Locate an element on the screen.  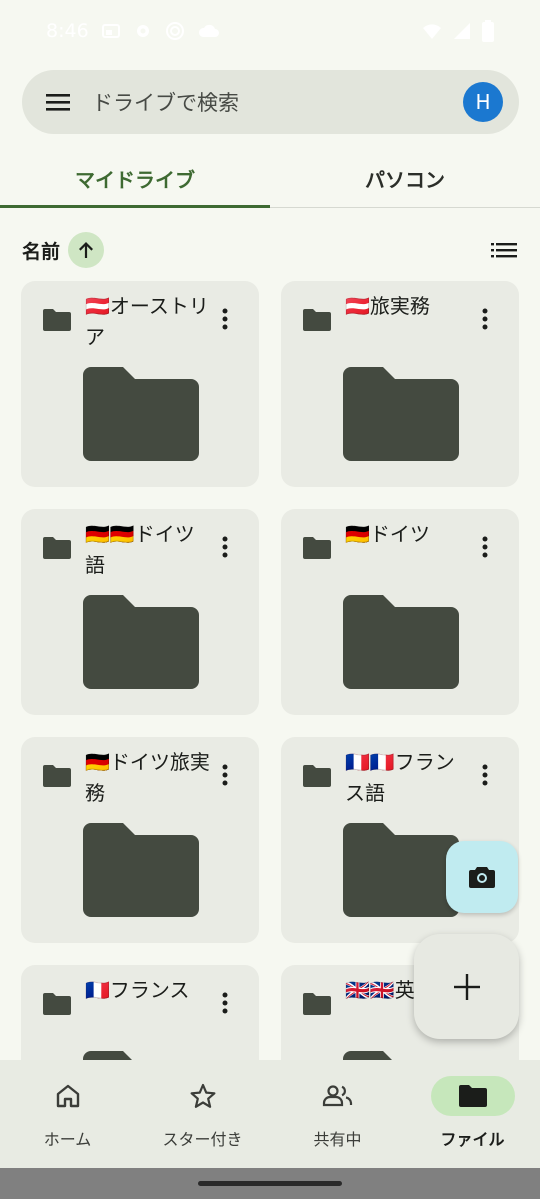
folder-card-header: 🇦🇹旅実務 is located at coordinates (400, 312).